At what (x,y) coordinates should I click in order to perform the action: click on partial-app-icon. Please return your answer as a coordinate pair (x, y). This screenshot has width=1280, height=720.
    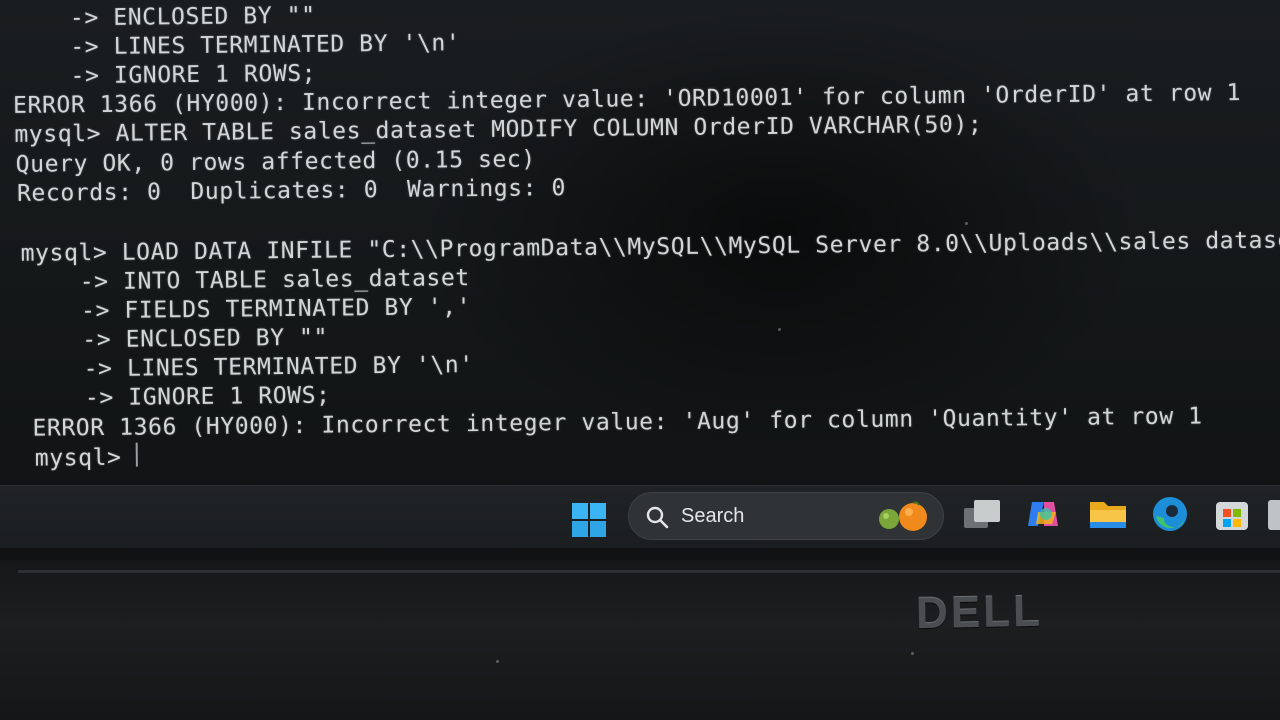
    Looking at the image, I should click on (1273, 515).